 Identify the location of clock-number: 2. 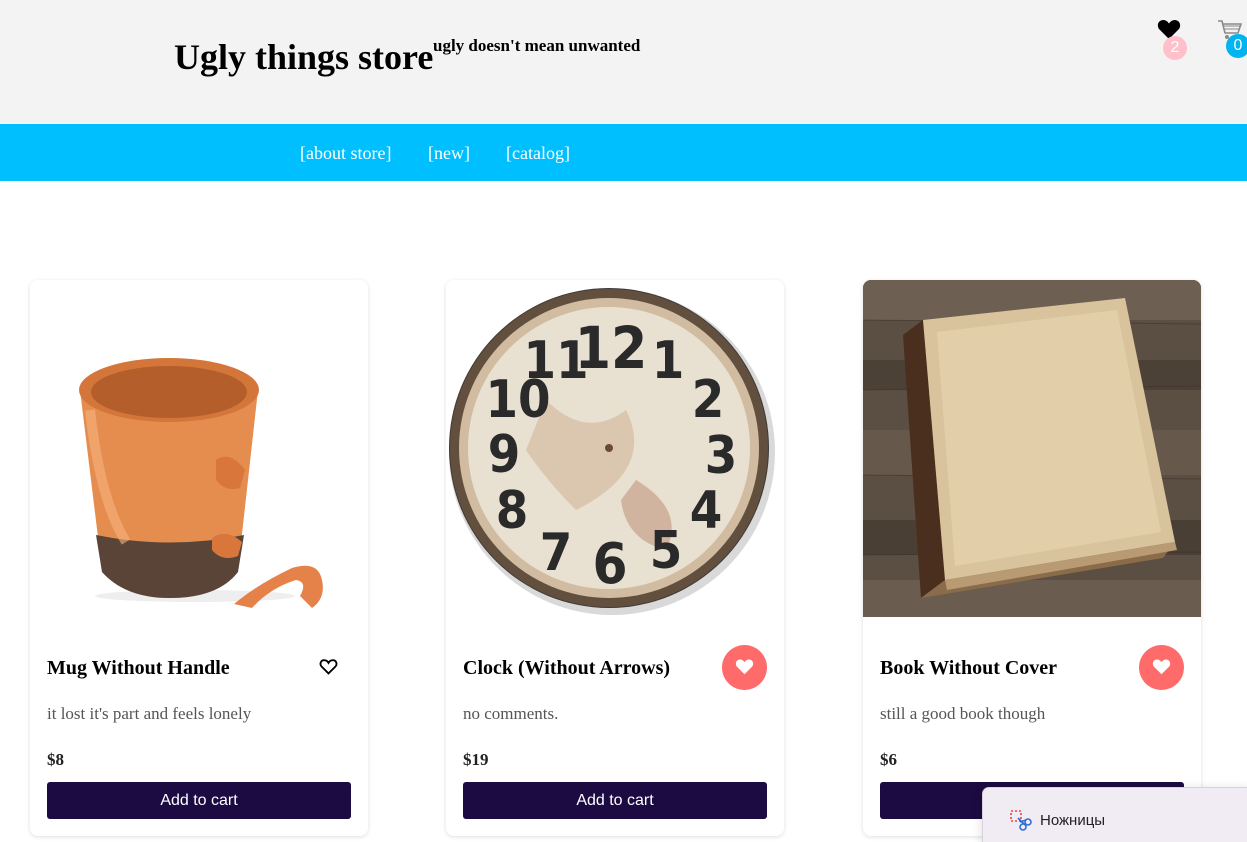
(708, 400).